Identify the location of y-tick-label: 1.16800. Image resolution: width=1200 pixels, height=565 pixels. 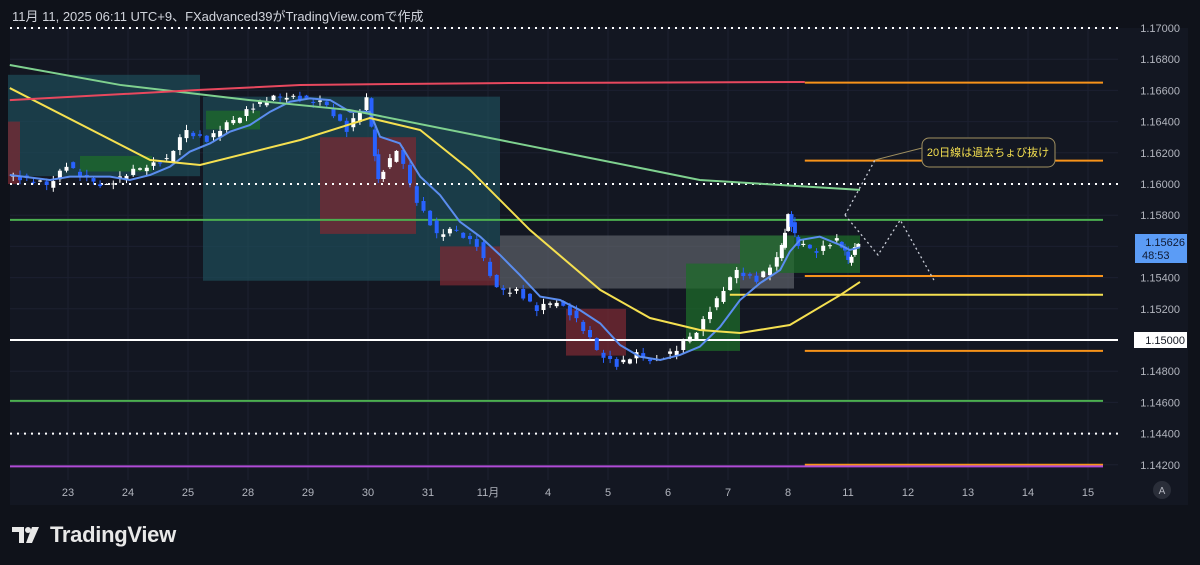
(1160, 60).